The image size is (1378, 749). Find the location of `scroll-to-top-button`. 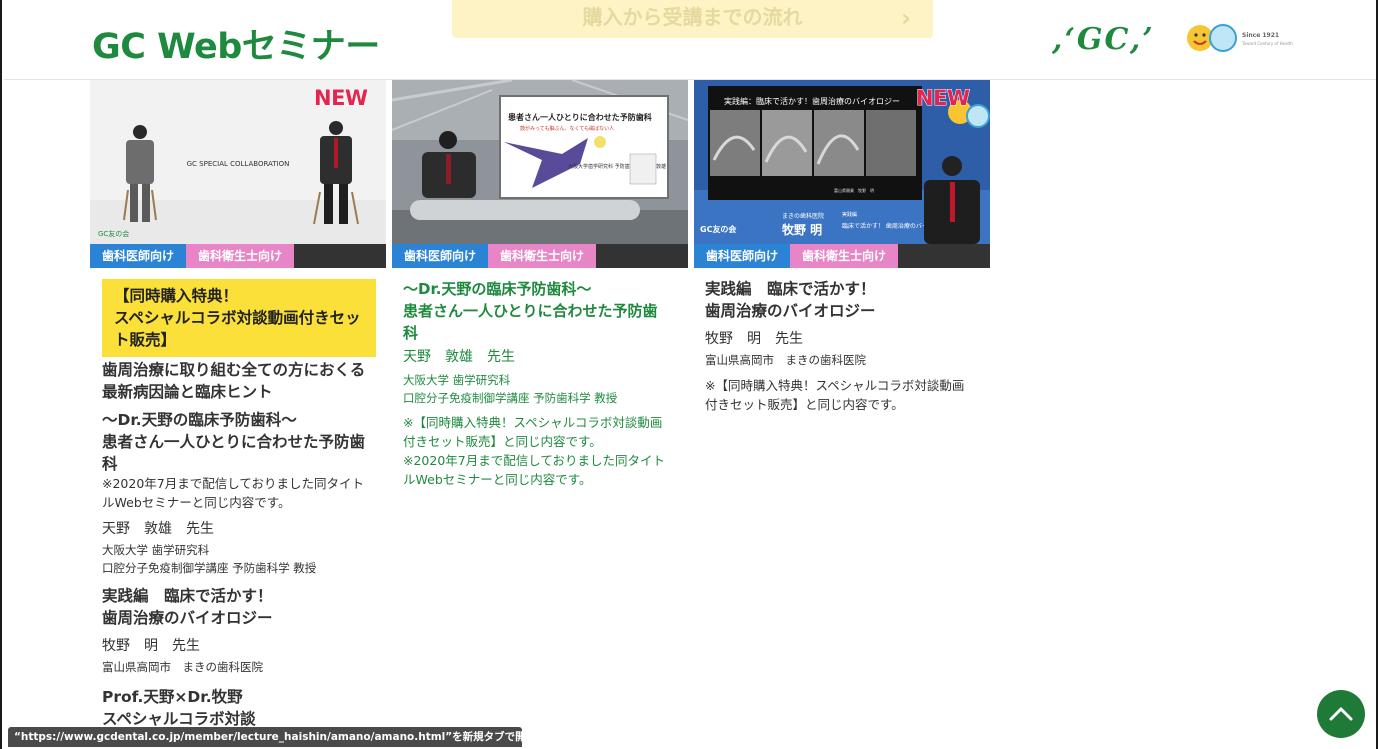

scroll-to-top-button is located at coordinates (1341, 714).